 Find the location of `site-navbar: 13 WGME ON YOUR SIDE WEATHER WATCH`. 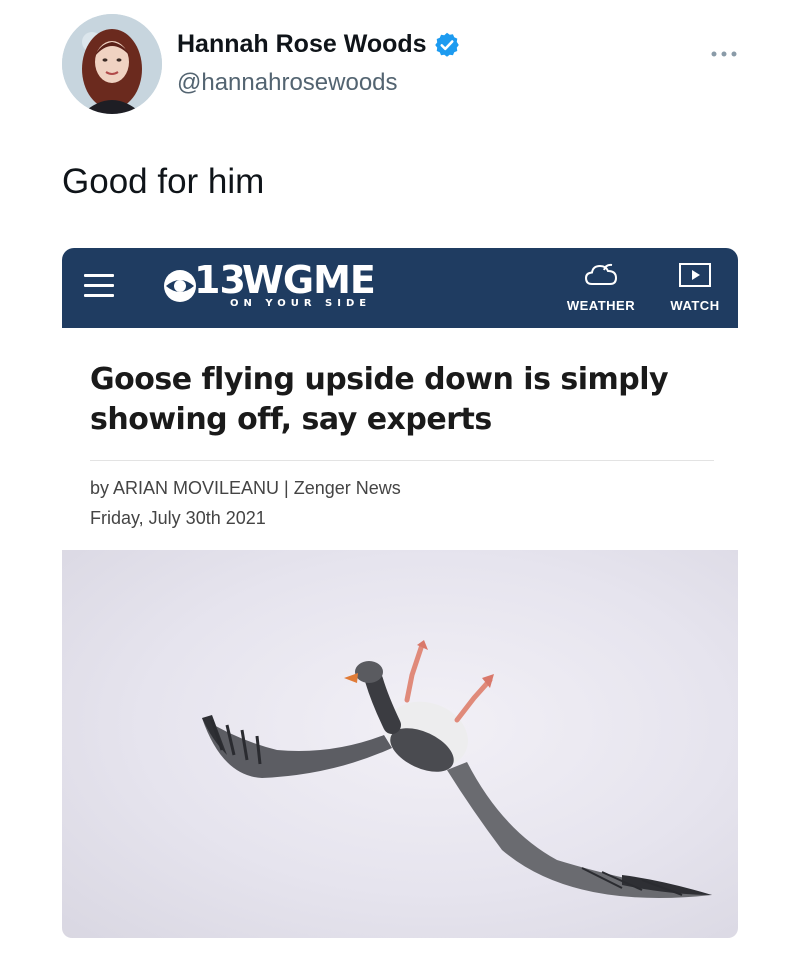

site-navbar: 13 WGME ON YOUR SIDE WEATHER WATCH is located at coordinates (400, 288).